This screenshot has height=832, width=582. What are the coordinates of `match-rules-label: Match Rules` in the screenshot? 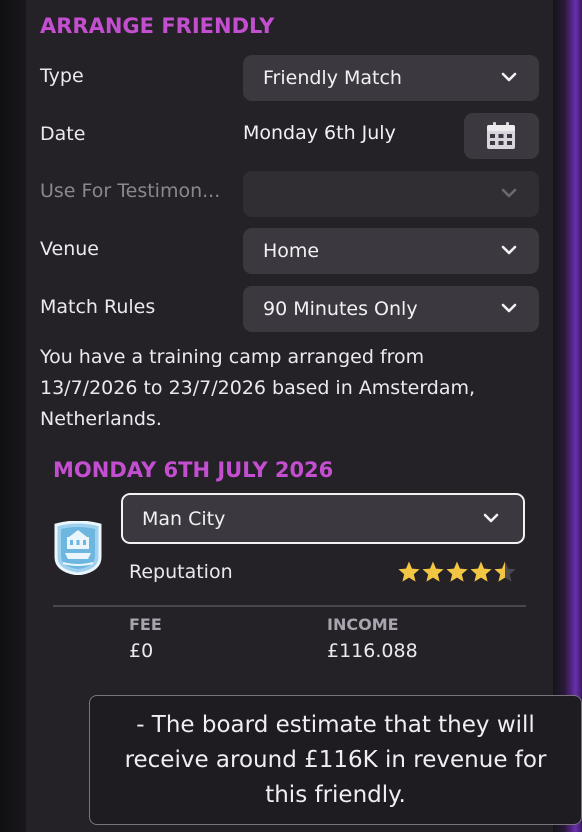 It's located at (98, 307).